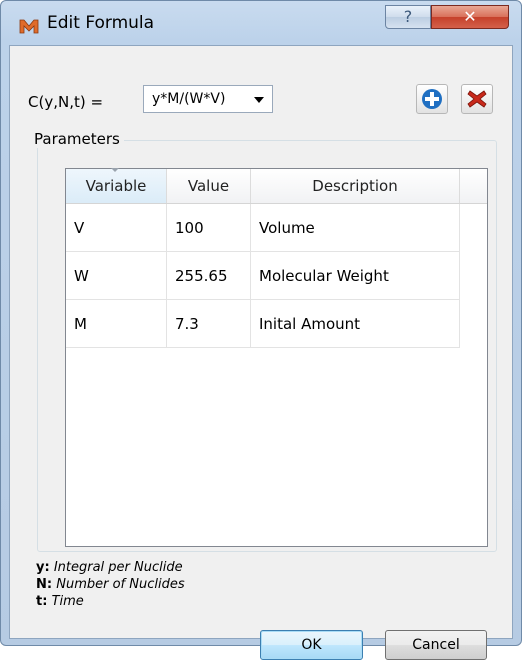  I want to click on legend-symbol: N:, so click(44, 584).